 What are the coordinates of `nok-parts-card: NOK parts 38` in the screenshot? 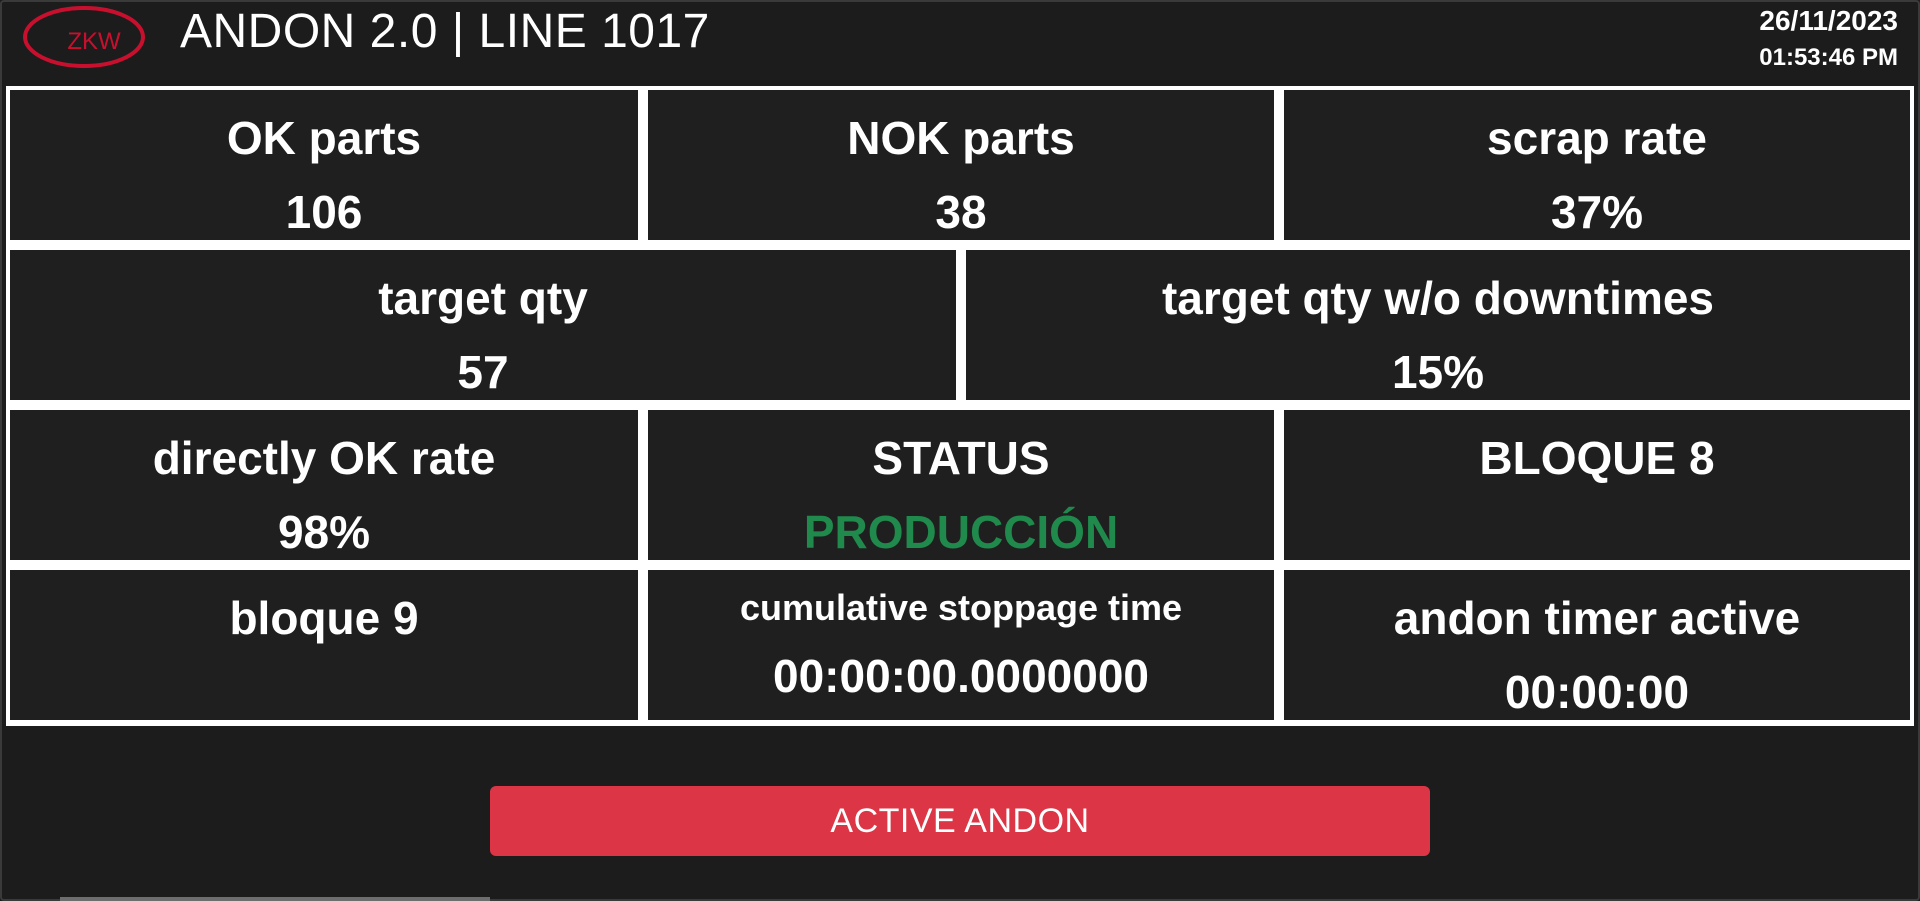 It's located at (961, 165).